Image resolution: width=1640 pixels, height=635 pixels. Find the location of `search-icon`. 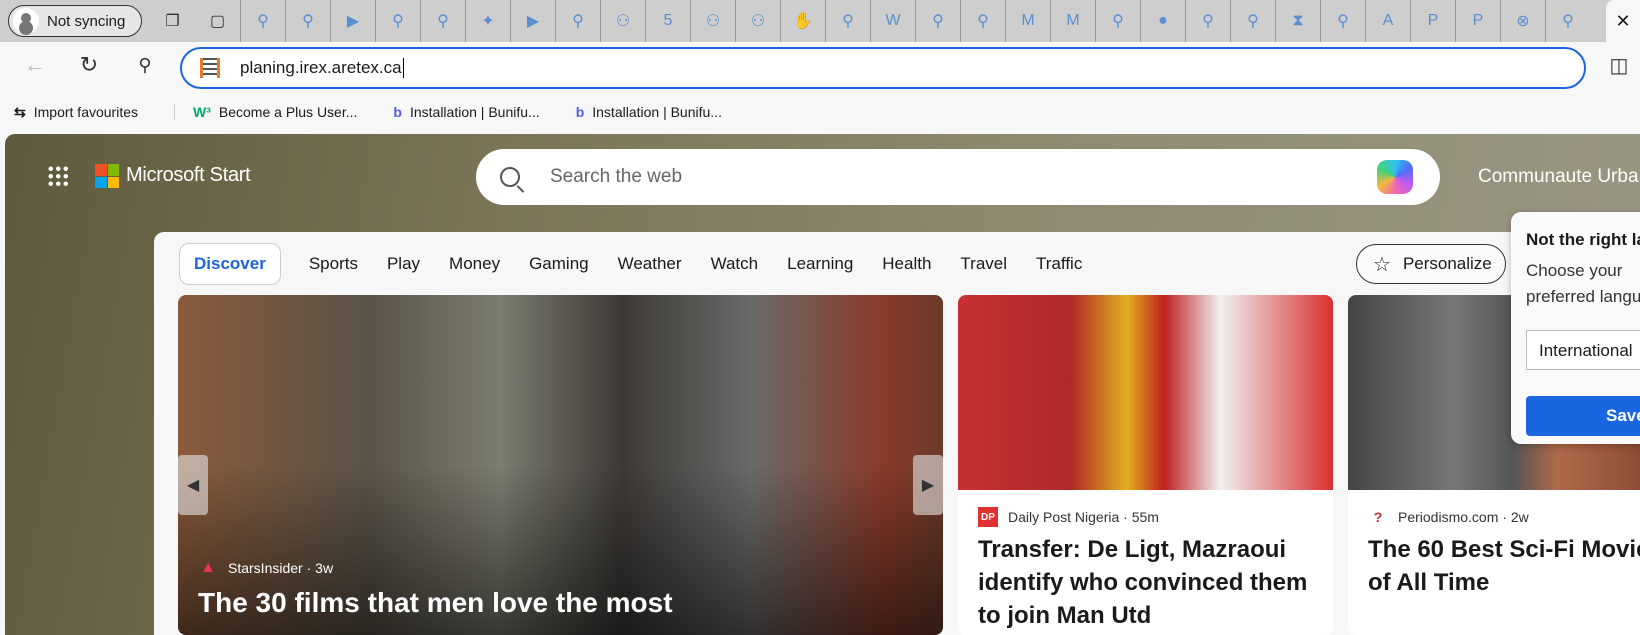

search-icon is located at coordinates (510, 177).